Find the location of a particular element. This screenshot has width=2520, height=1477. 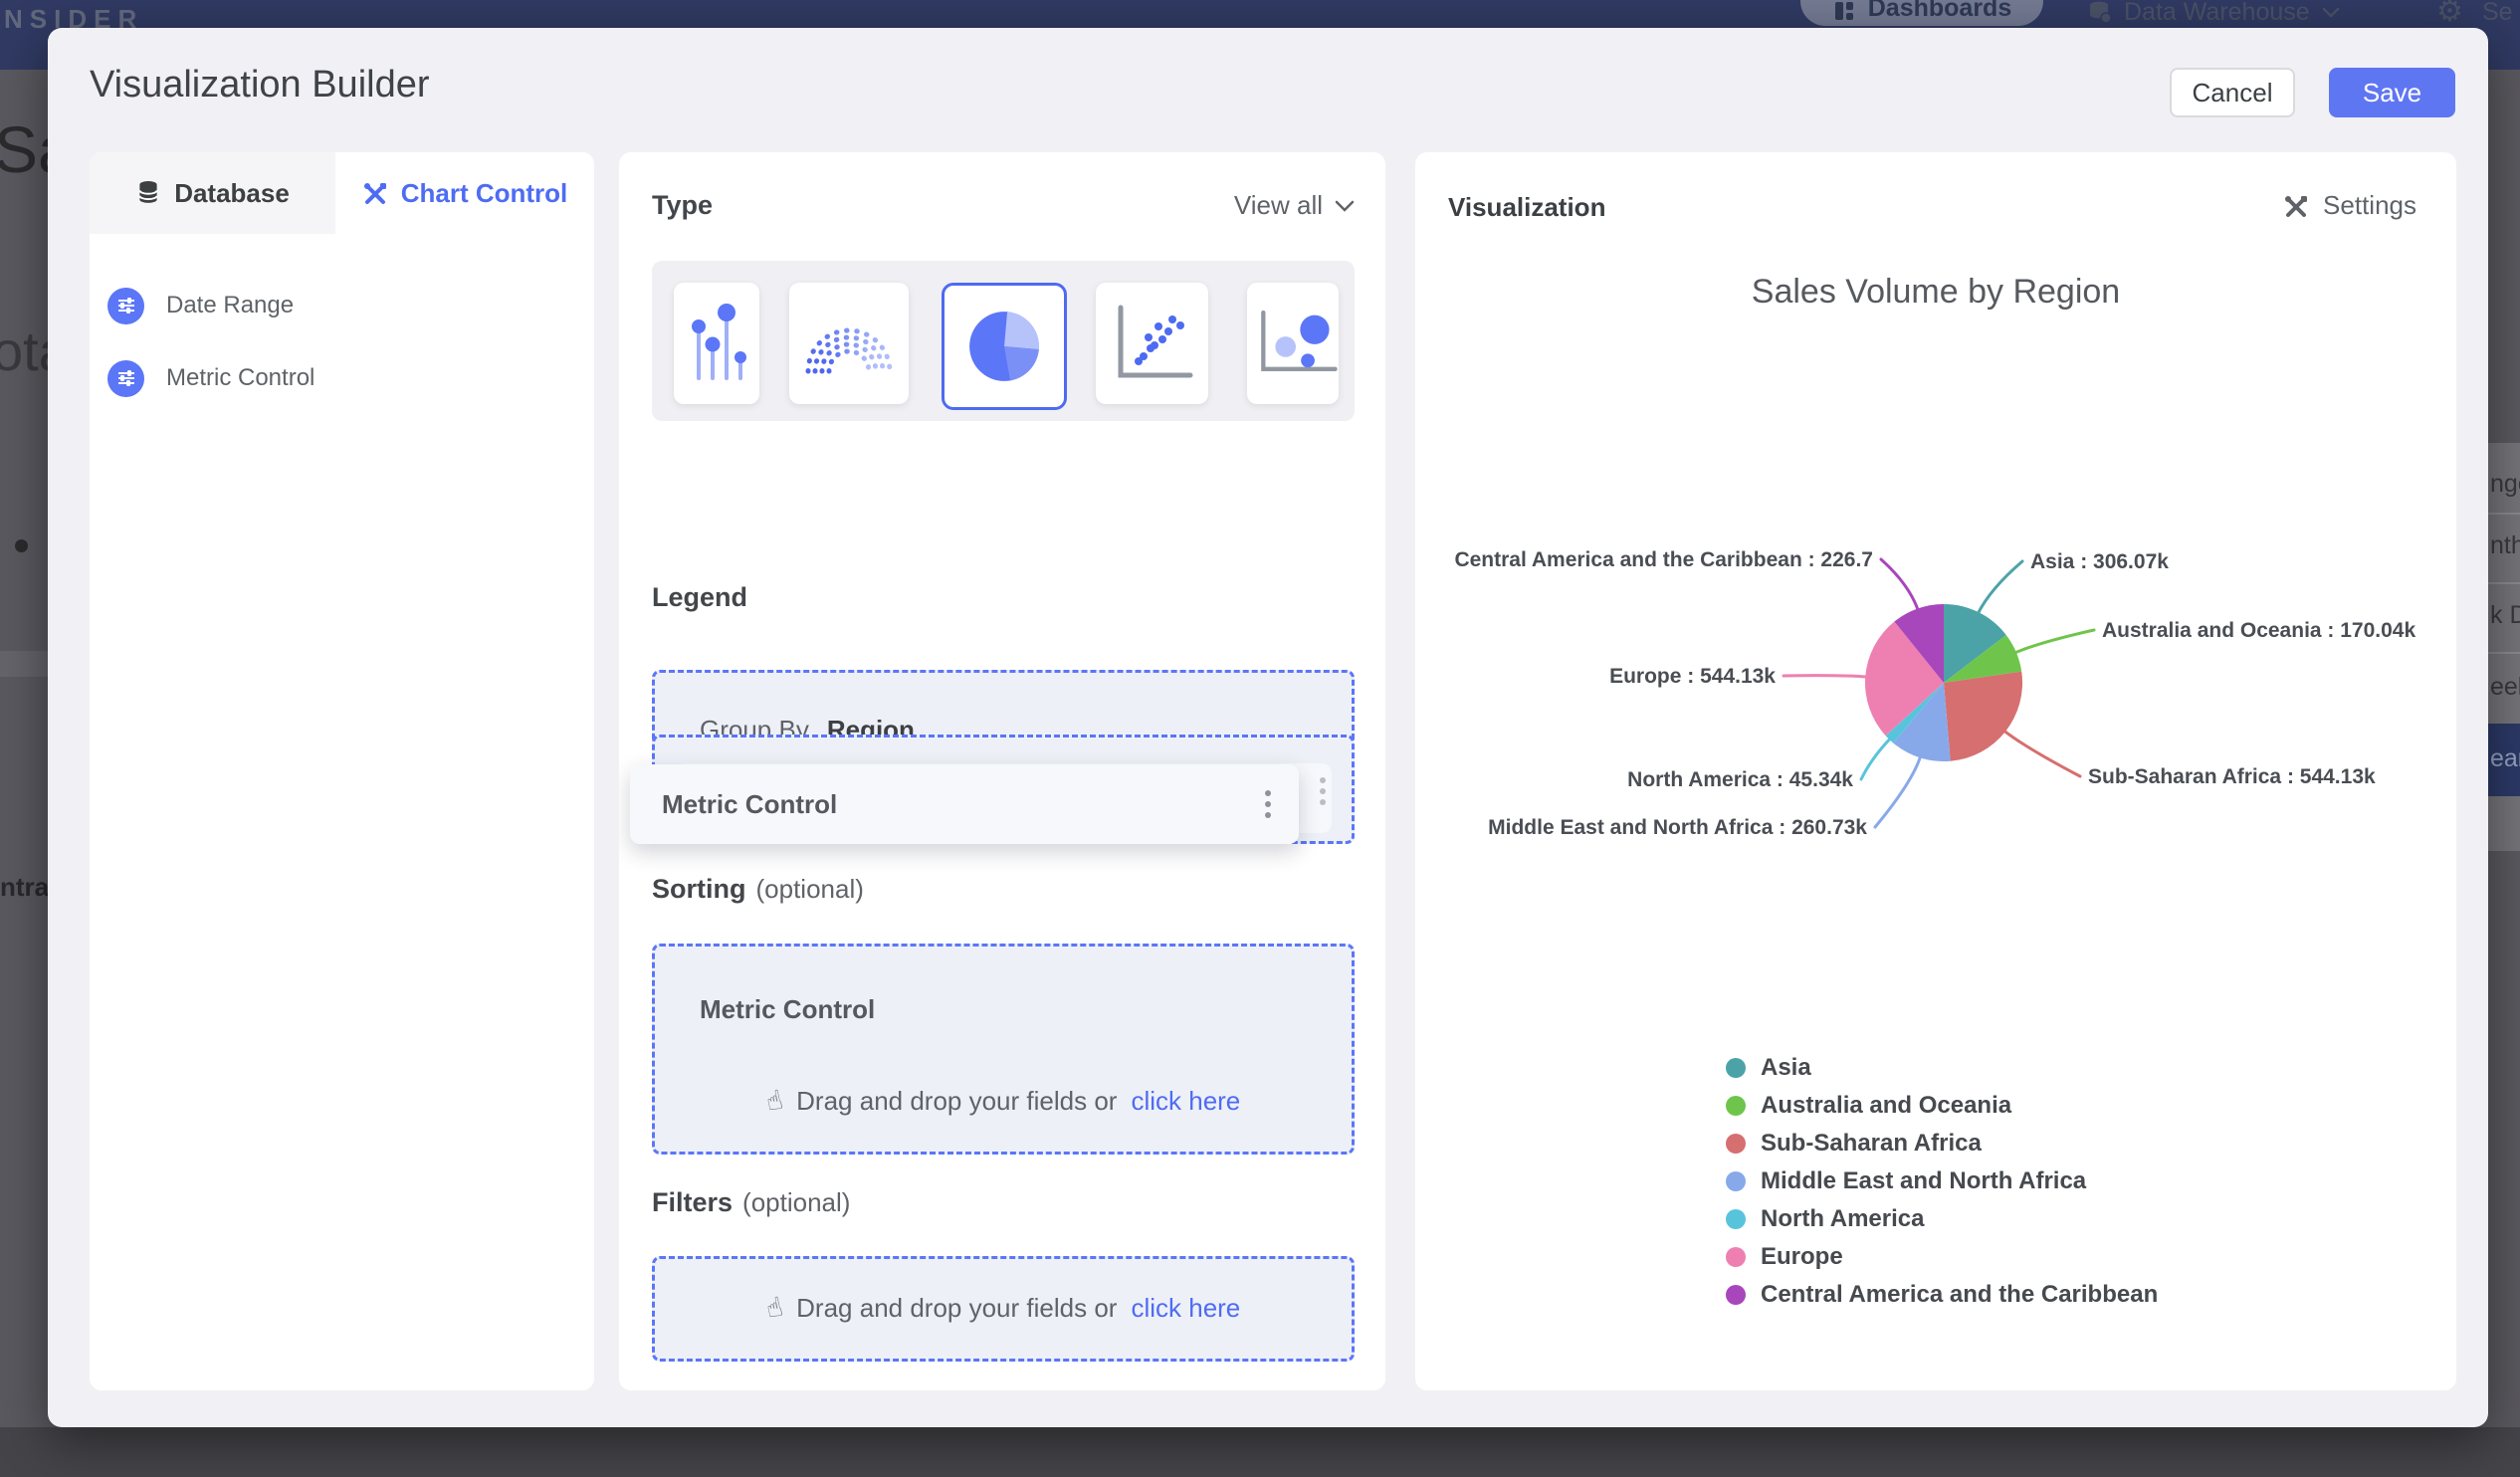

value-drop-zone: Metric Control Metric Control is located at coordinates (992, 789).